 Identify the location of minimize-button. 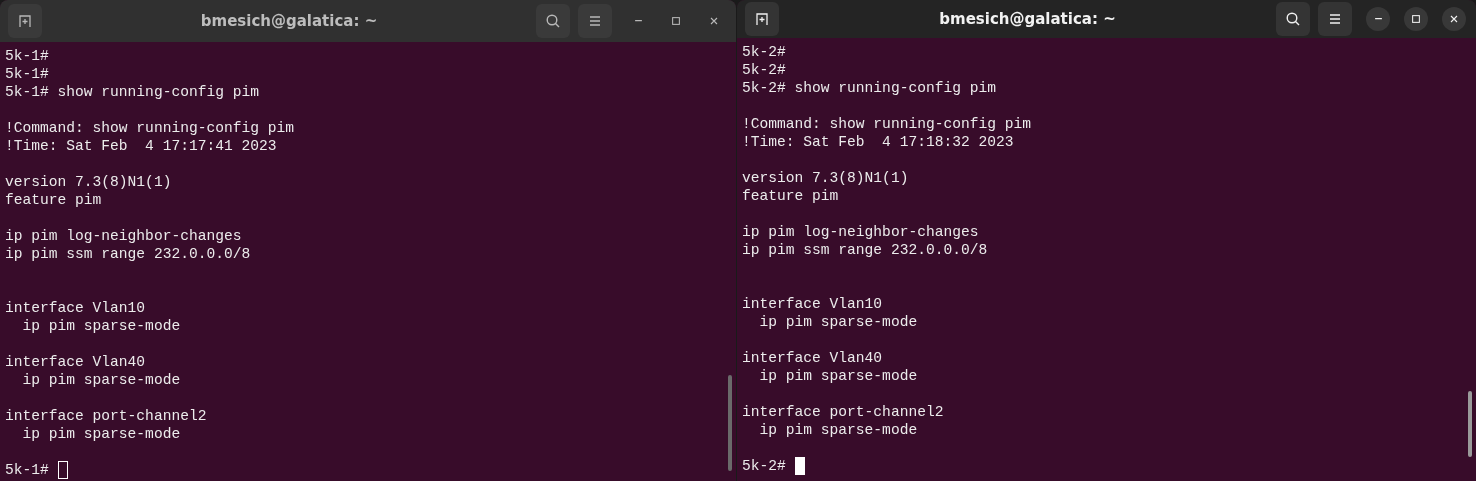
(1378, 19).